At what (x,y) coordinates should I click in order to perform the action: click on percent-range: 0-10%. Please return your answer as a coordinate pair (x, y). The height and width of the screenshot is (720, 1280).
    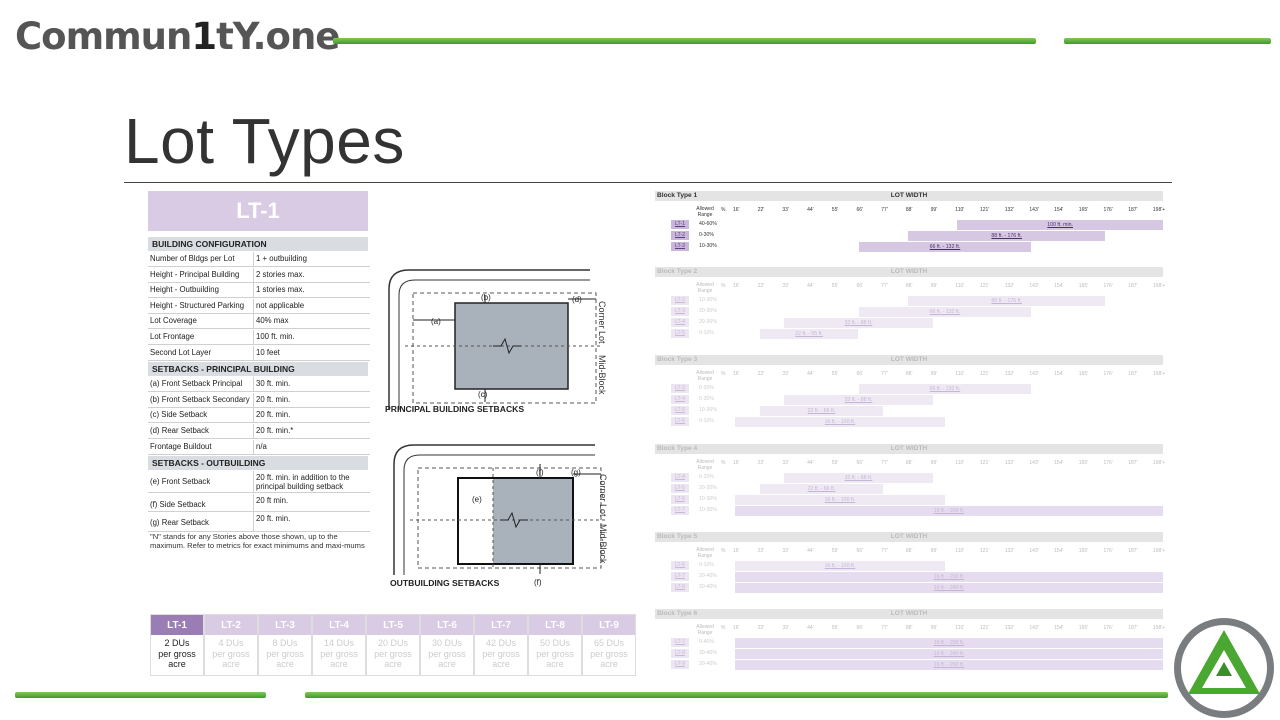
    Looking at the image, I should click on (706, 421).